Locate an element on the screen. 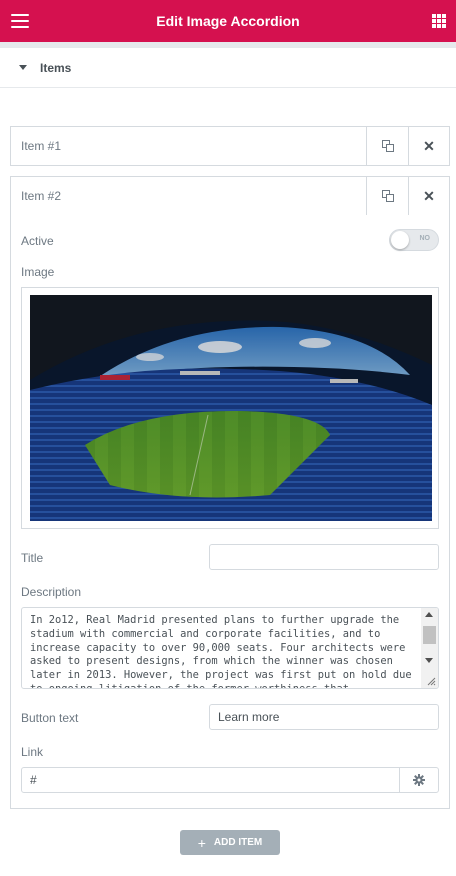  add-item-label: ADD ITEM is located at coordinates (238, 842).